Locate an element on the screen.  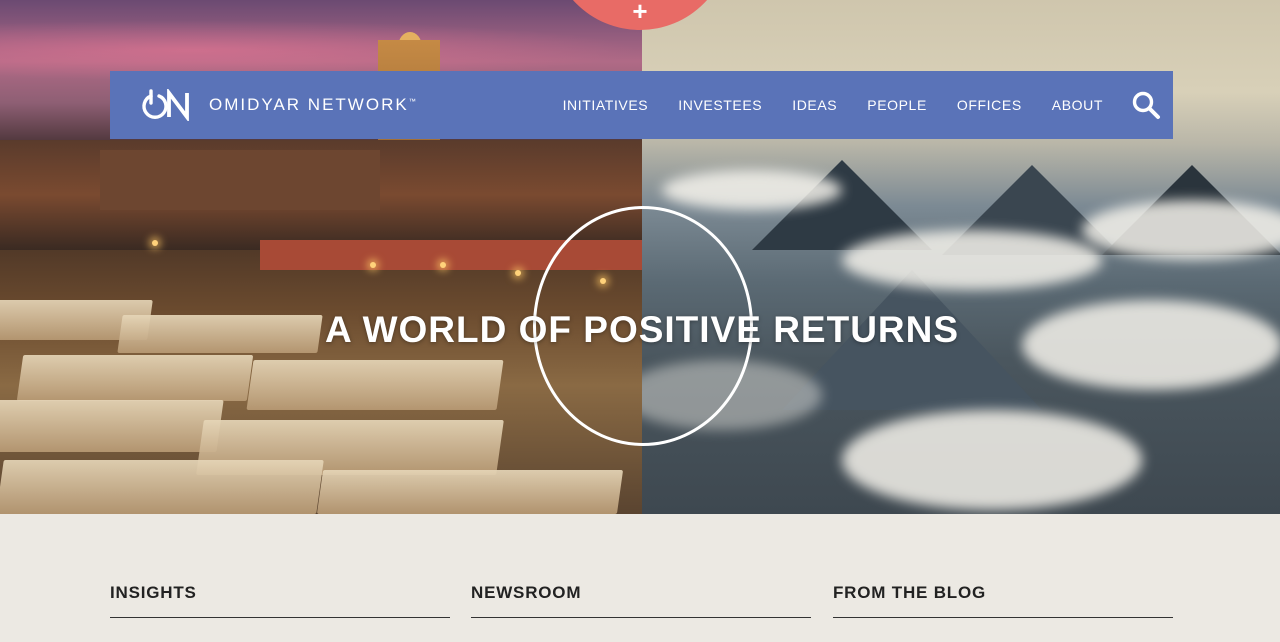
power-logo-icon is located at coordinates (165, 105).